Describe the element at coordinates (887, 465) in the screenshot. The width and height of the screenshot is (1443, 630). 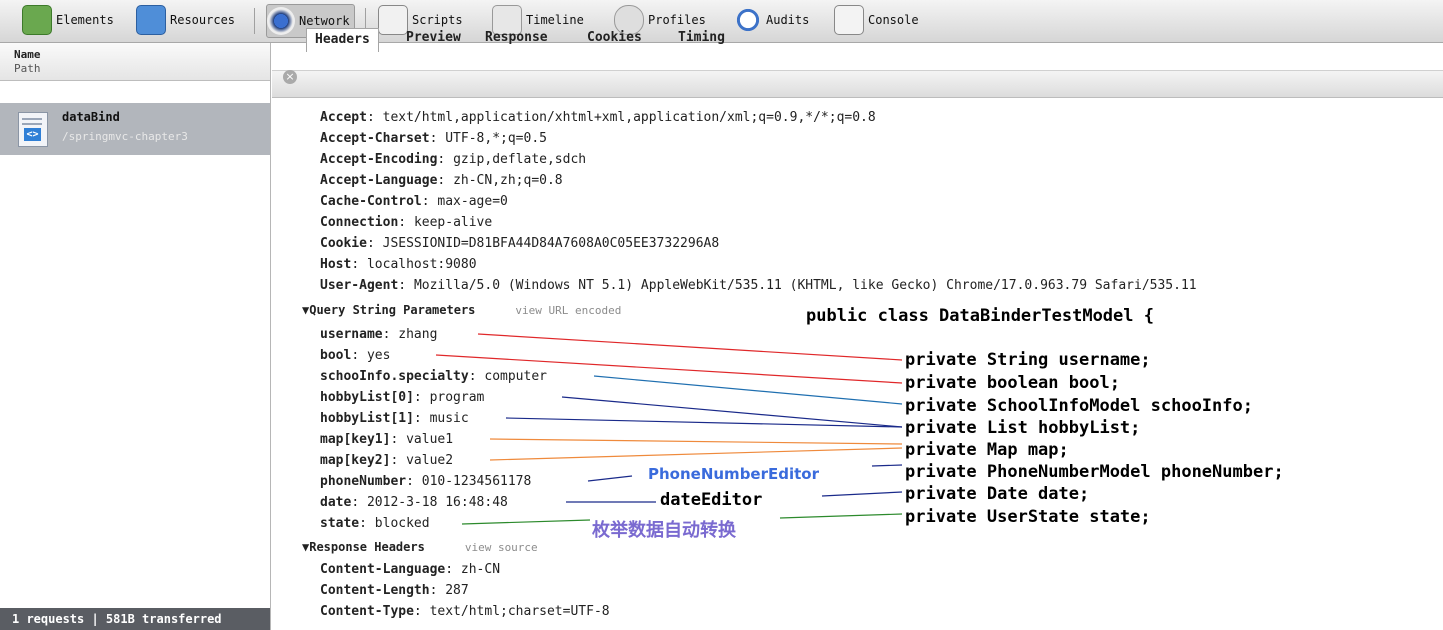
I see `connector-phone-right` at that location.